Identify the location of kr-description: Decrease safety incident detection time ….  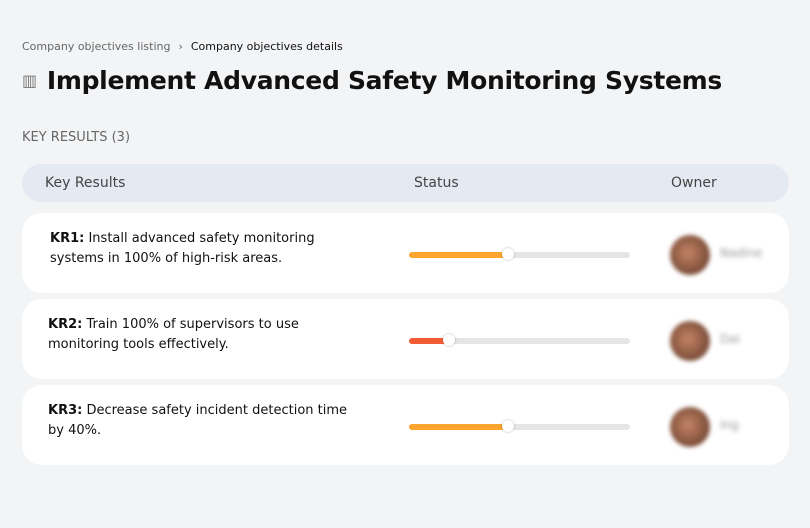
(198, 420).